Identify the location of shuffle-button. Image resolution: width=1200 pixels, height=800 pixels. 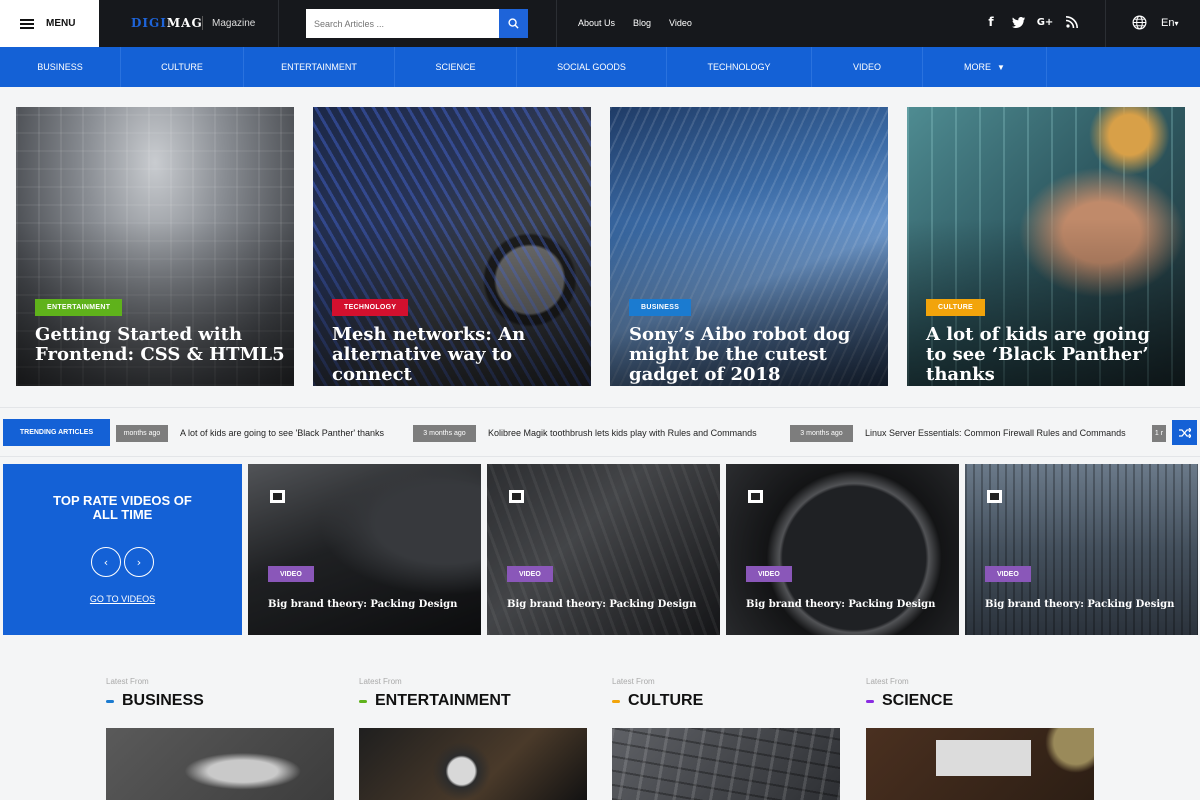
(1184, 432).